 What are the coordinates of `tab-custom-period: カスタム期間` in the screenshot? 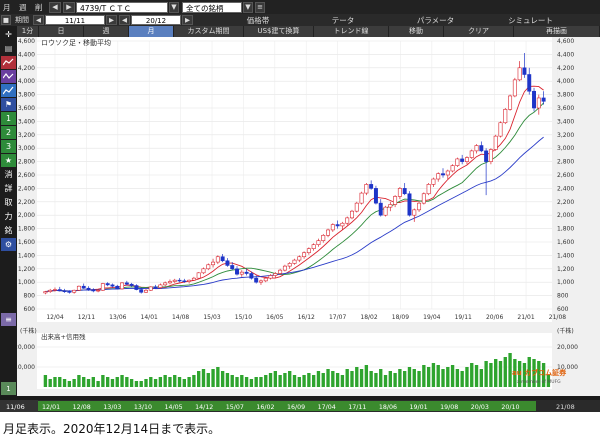 It's located at (209, 31).